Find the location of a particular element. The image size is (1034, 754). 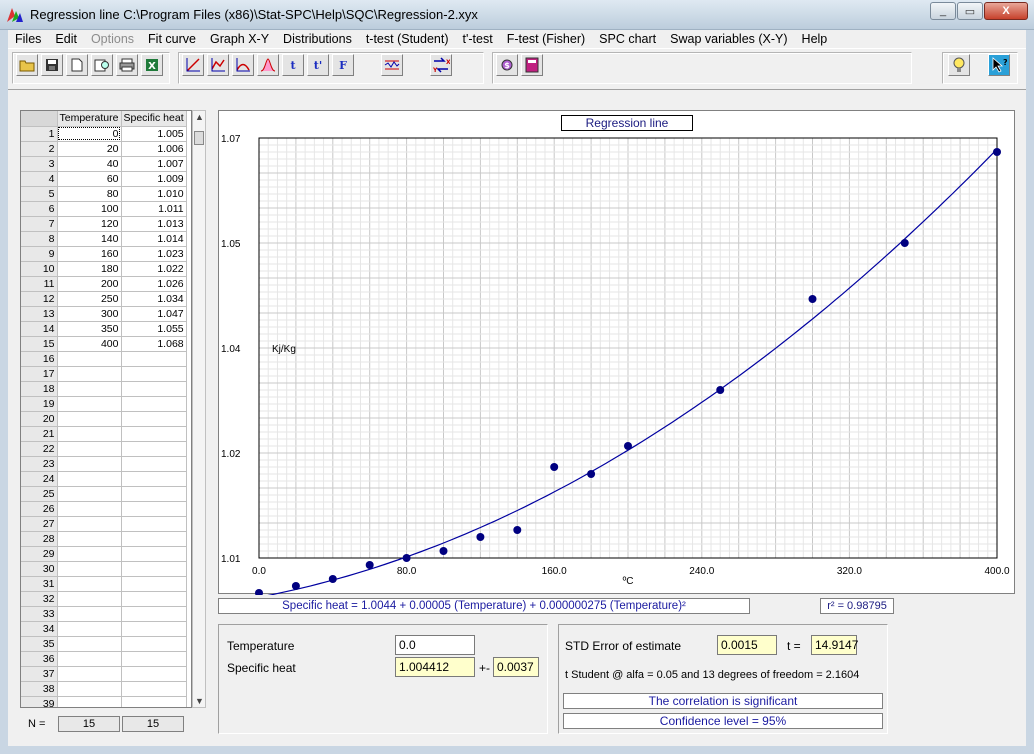

swap-variables-icon: XY is located at coordinates (441, 65).